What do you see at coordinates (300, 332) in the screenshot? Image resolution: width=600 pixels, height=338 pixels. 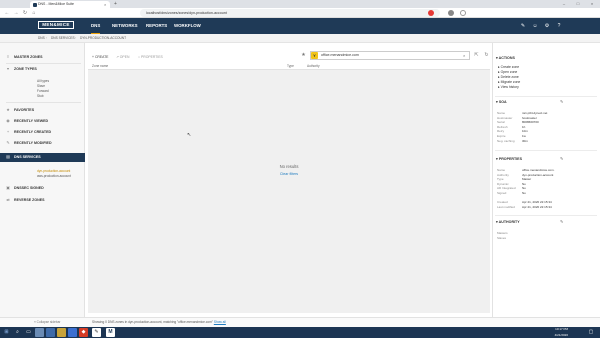 I see `os-taskbar` at bounding box center [300, 332].